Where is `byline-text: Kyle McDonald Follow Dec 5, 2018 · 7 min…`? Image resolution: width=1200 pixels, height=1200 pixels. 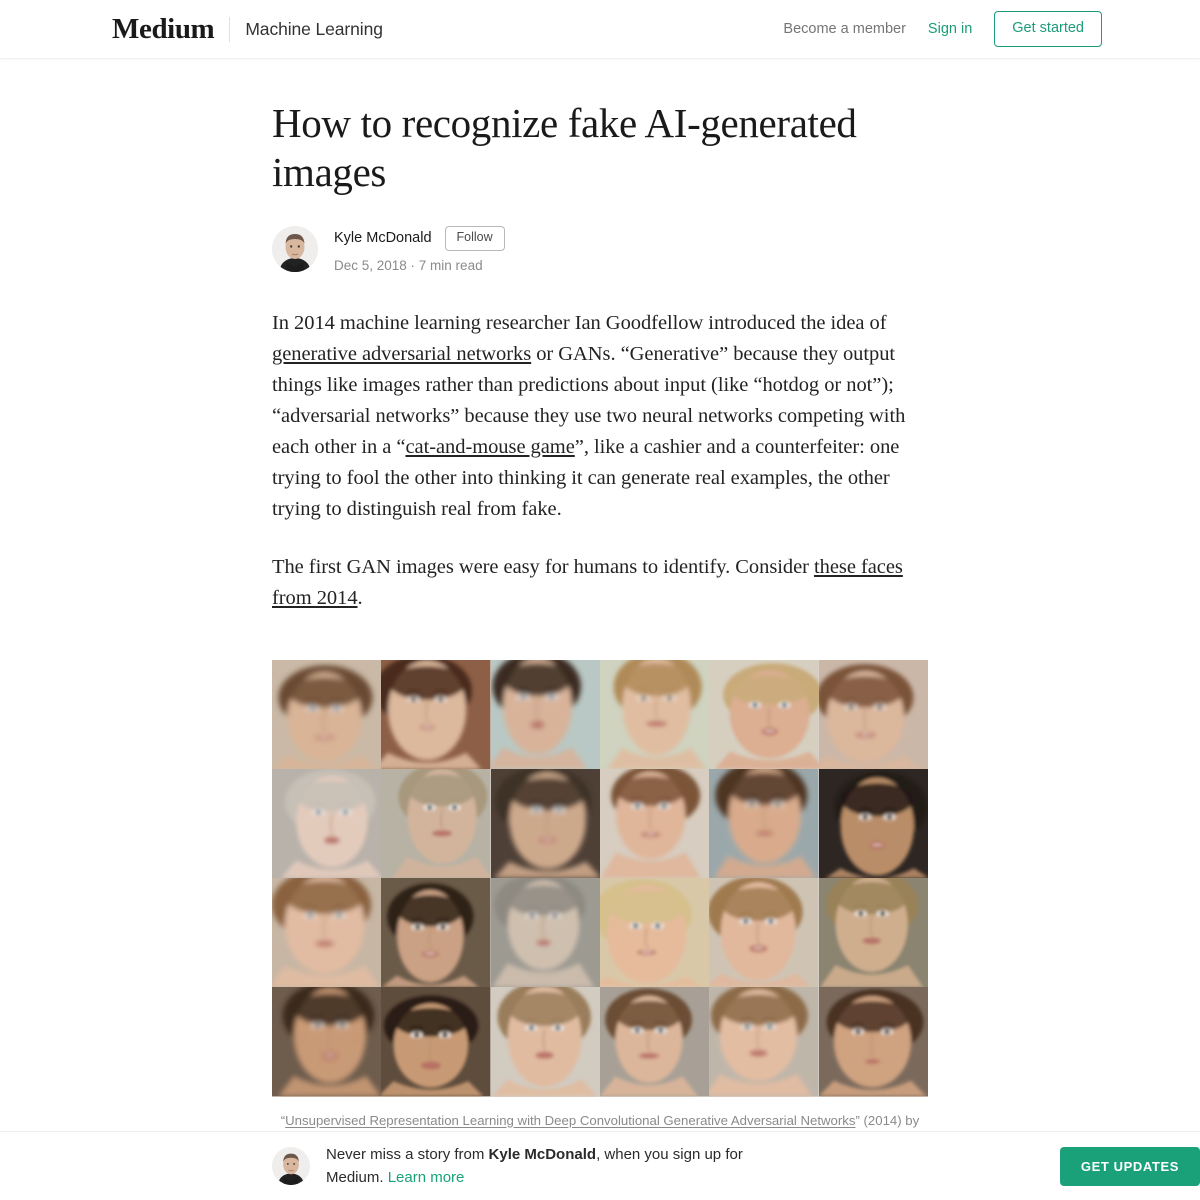
byline-text: Kyle McDonald Follow Dec 5, 2018 · 7 min… is located at coordinates (419, 249).